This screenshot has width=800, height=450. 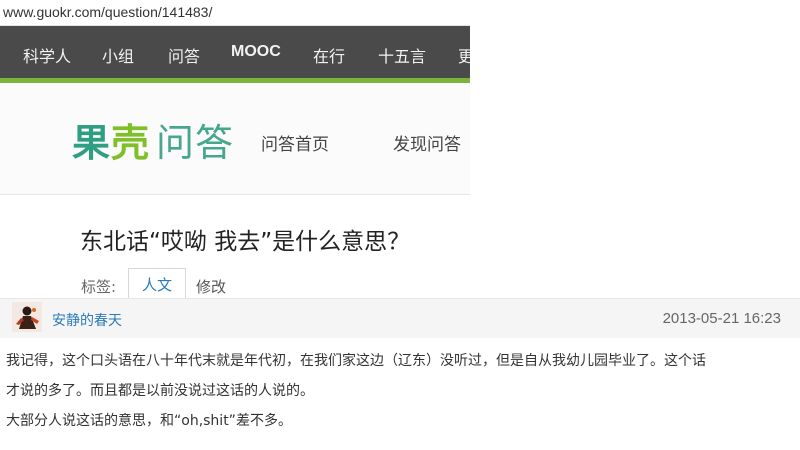 I want to click on logo-char-guo: 果, so click(x=92, y=143).